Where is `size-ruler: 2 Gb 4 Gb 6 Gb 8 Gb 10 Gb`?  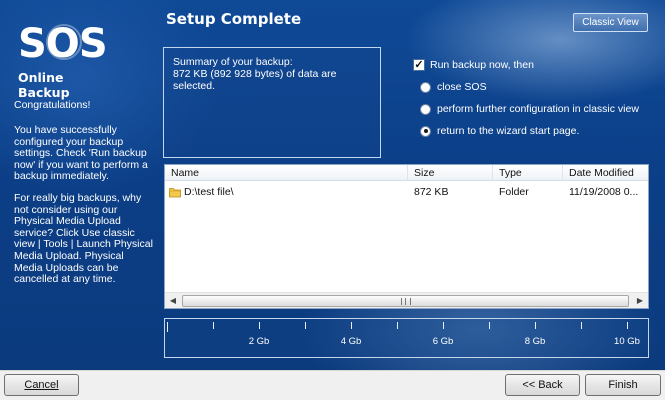 size-ruler: 2 Gb 4 Gb 6 Gb 8 Gb 10 Gb is located at coordinates (406, 338).